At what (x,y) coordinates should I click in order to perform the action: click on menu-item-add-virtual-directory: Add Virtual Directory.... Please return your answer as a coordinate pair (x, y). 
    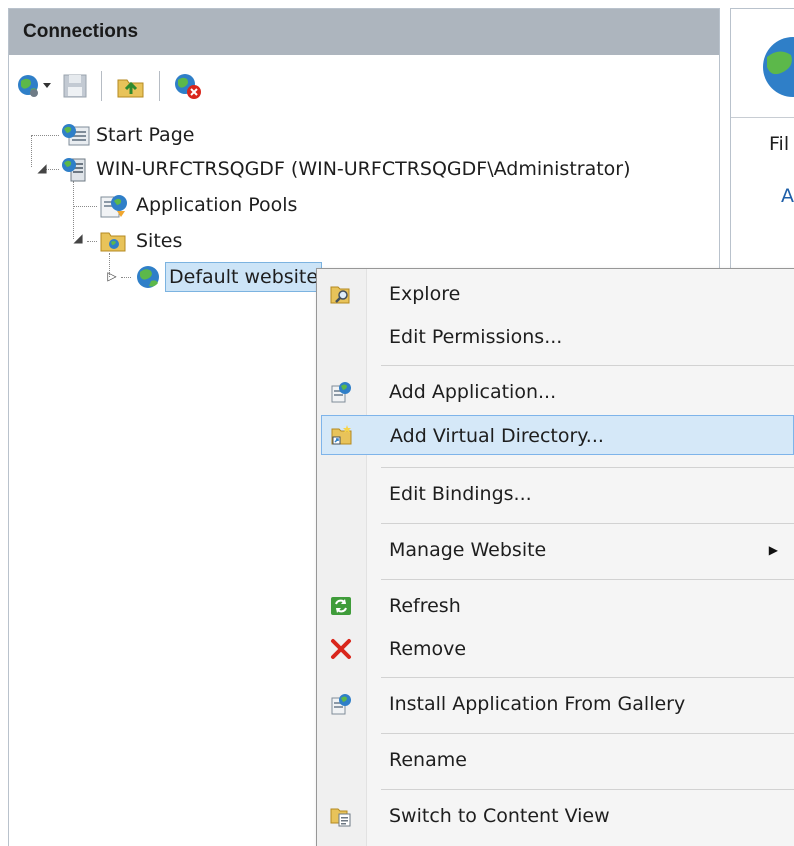
    Looking at the image, I should click on (557, 435).